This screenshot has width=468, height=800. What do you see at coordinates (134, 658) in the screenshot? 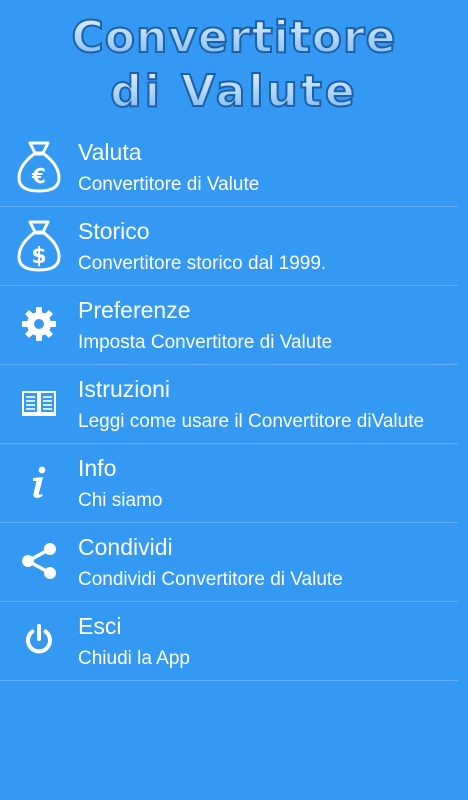
I see `menu-item-subtitle: Chiudi la App` at bounding box center [134, 658].